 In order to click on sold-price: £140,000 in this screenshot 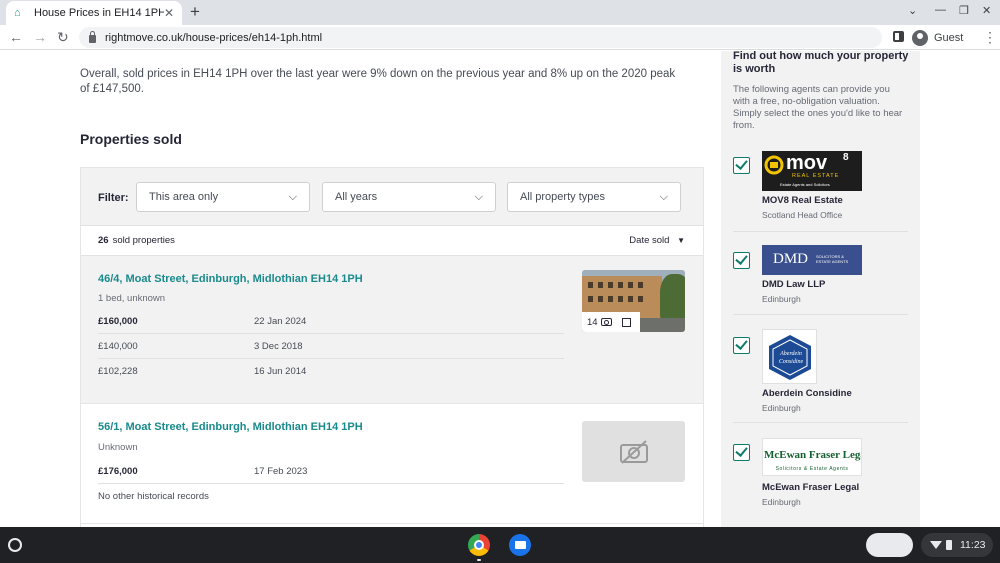, I will do `click(118, 346)`.